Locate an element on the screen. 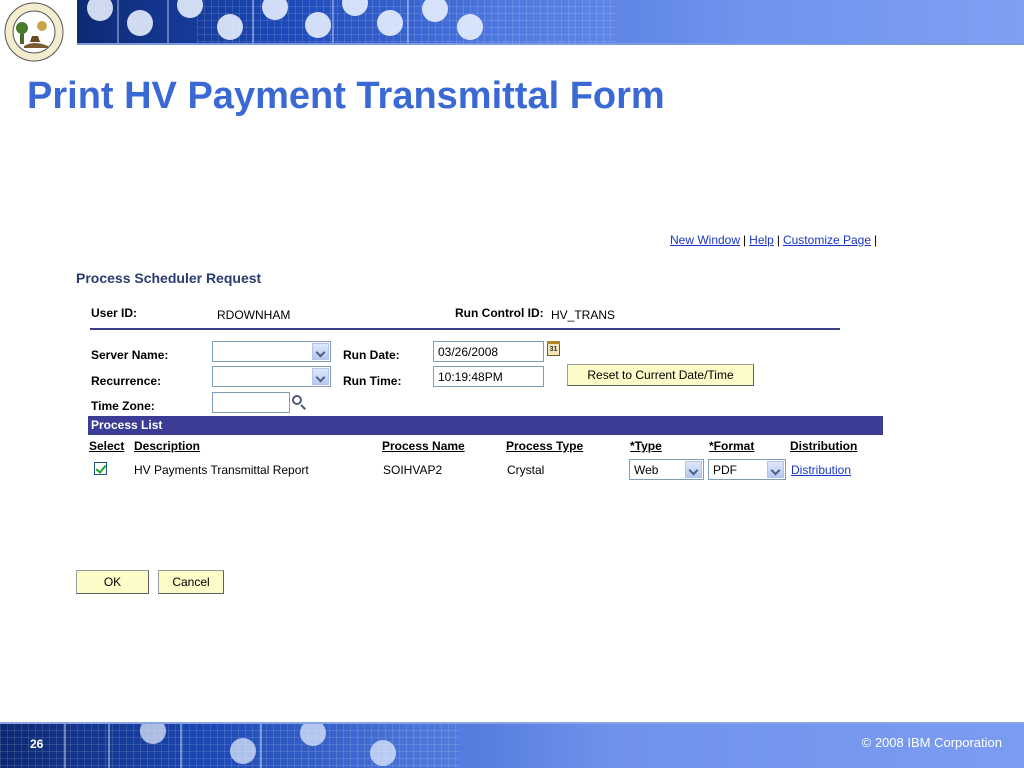  top-banner is located at coordinates (512, 23).